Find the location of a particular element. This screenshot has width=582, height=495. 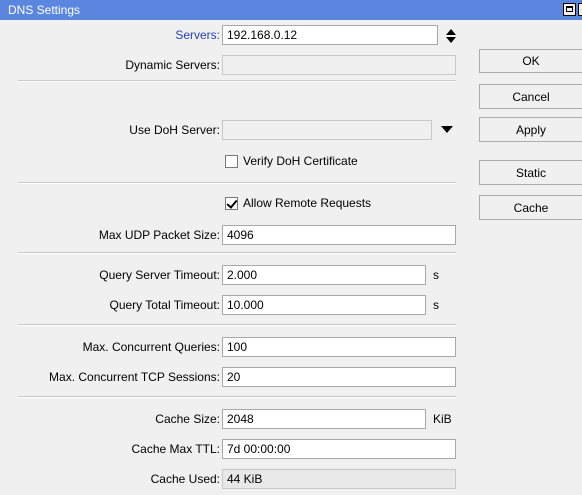

max-udp-packet-size-label: Max UDP Packet Size: is located at coordinates (159, 235).